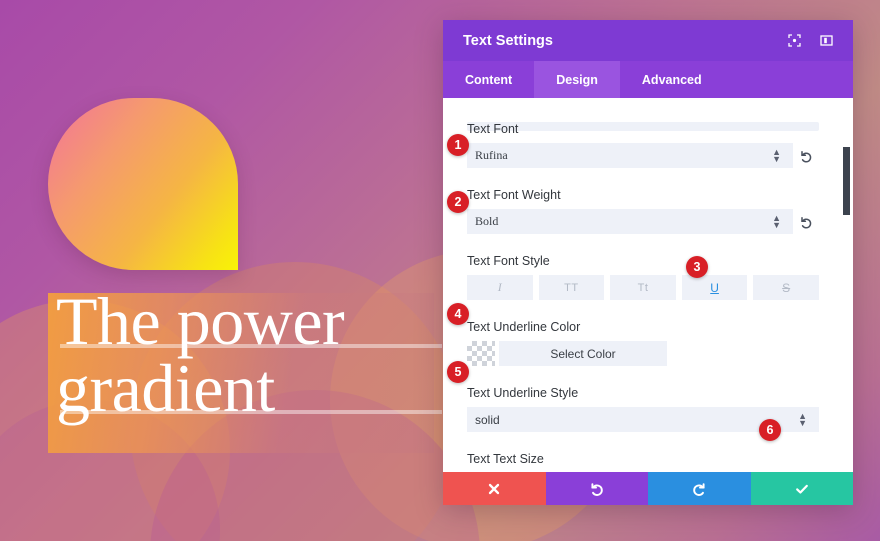 Image resolution: width=880 pixels, height=541 pixels. Describe the element at coordinates (801, 488) in the screenshot. I see `save-button` at that location.